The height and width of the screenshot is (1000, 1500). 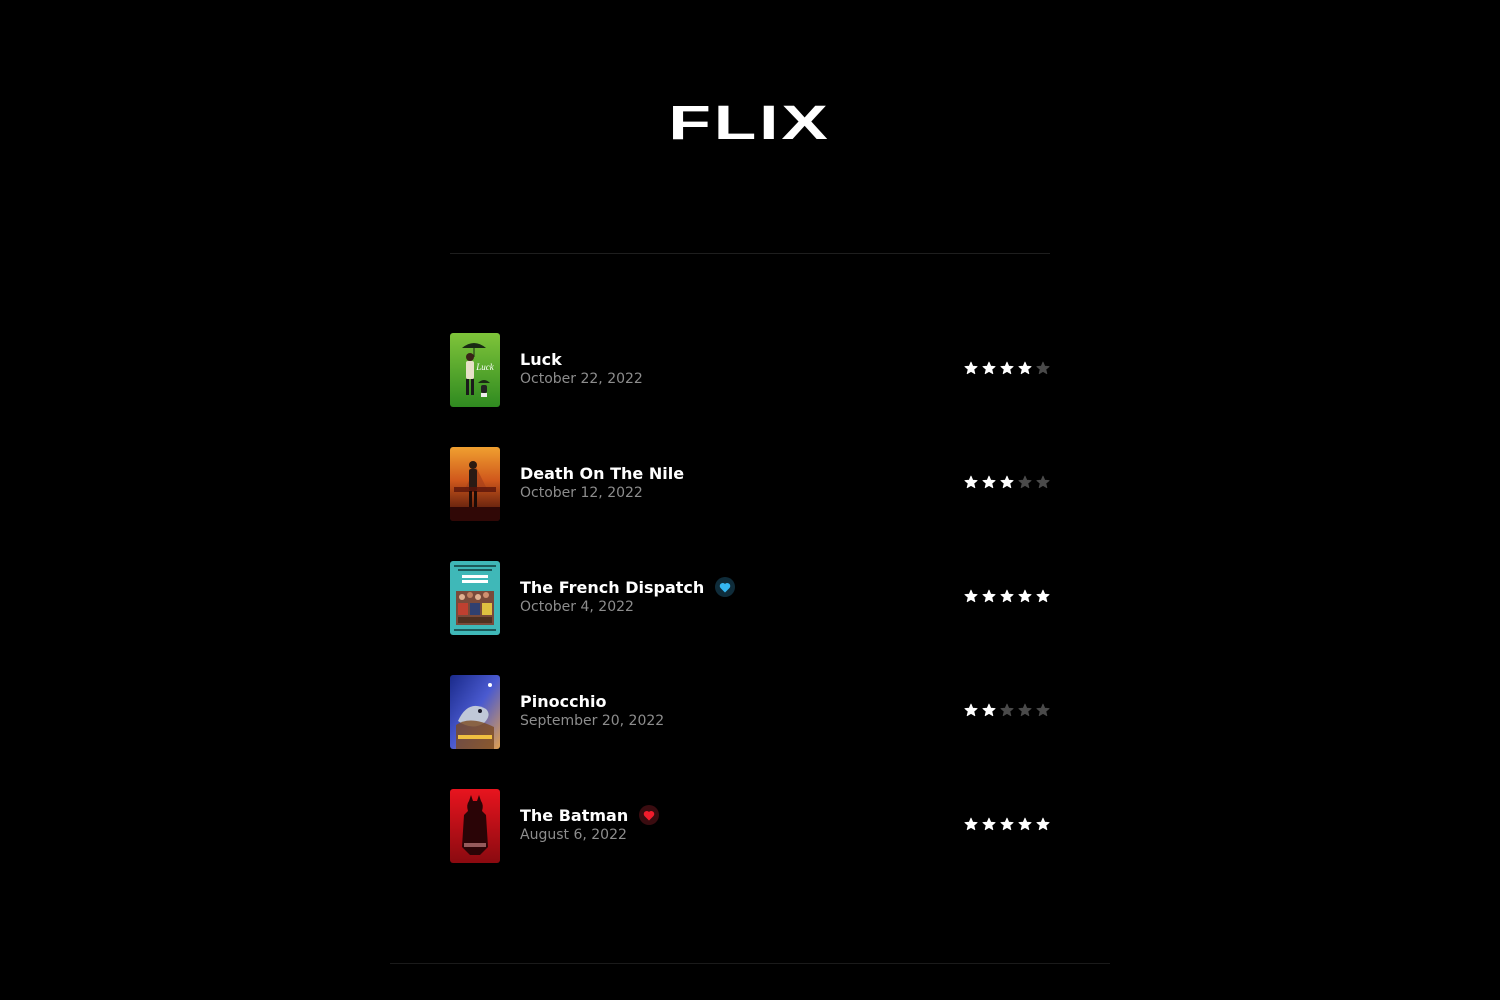 What do you see at coordinates (750, 963) in the screenshot?
I see `footer-divider` at bounding box center [750, 963].